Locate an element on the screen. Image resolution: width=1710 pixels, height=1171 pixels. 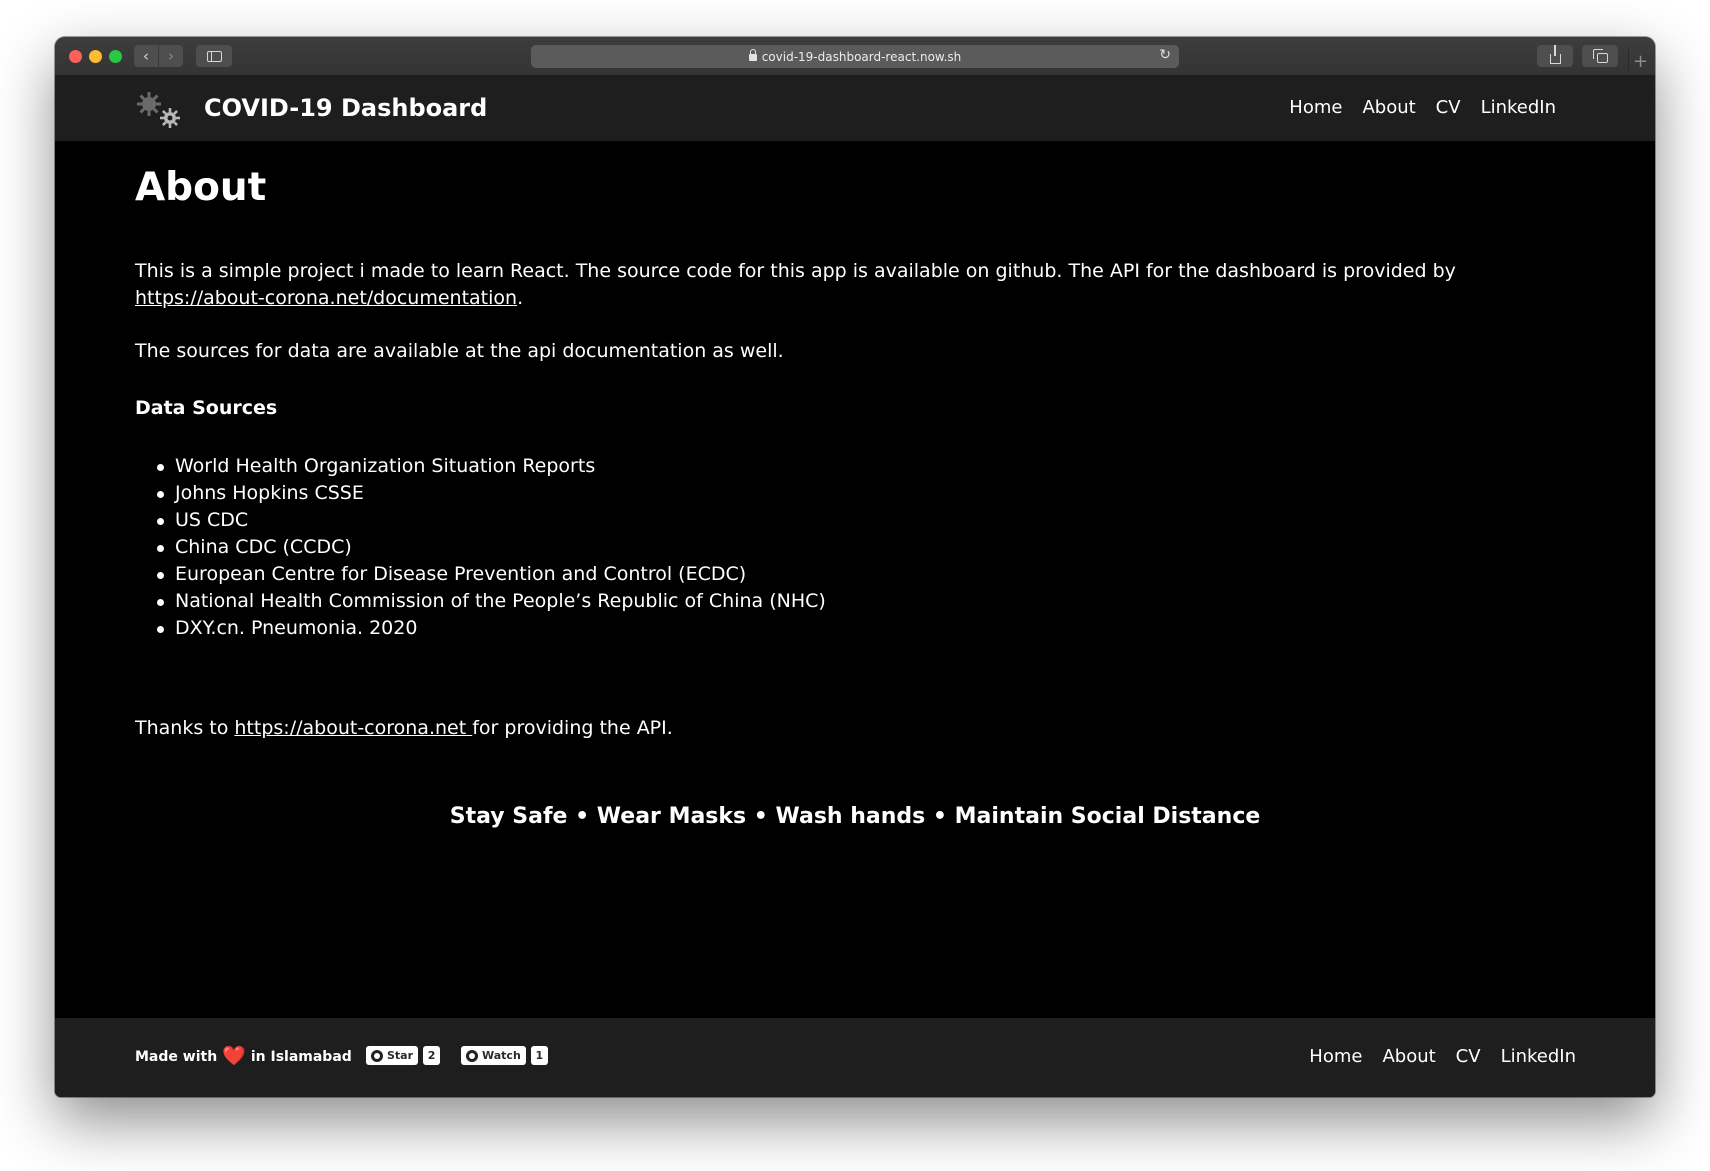
footer-link-about: About is located at coordinates (1408, 1056).